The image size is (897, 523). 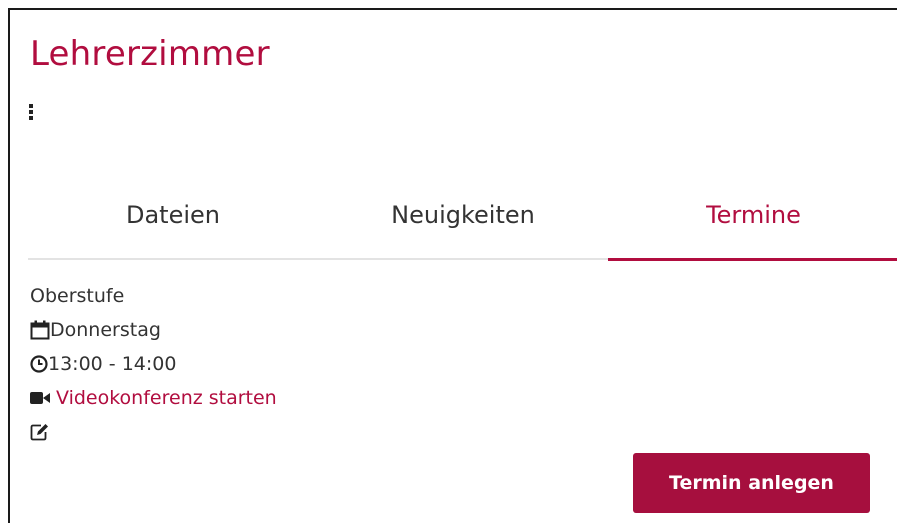 I want to click on active-tab-indicator, so click(x=752, y=259).